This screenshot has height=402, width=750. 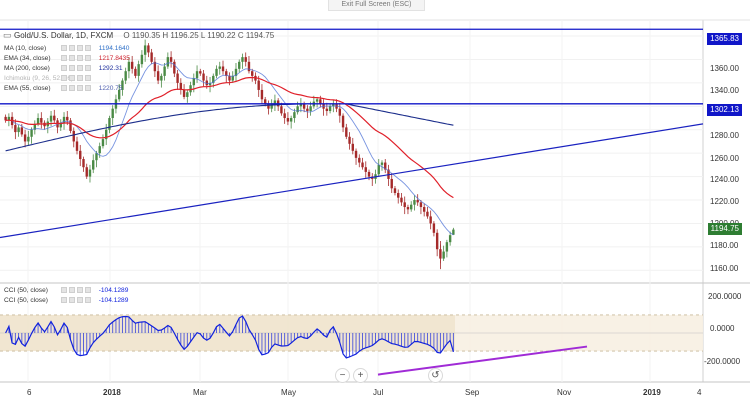 I want to click on legend-ma10-controls, so click(x=78, y=49).